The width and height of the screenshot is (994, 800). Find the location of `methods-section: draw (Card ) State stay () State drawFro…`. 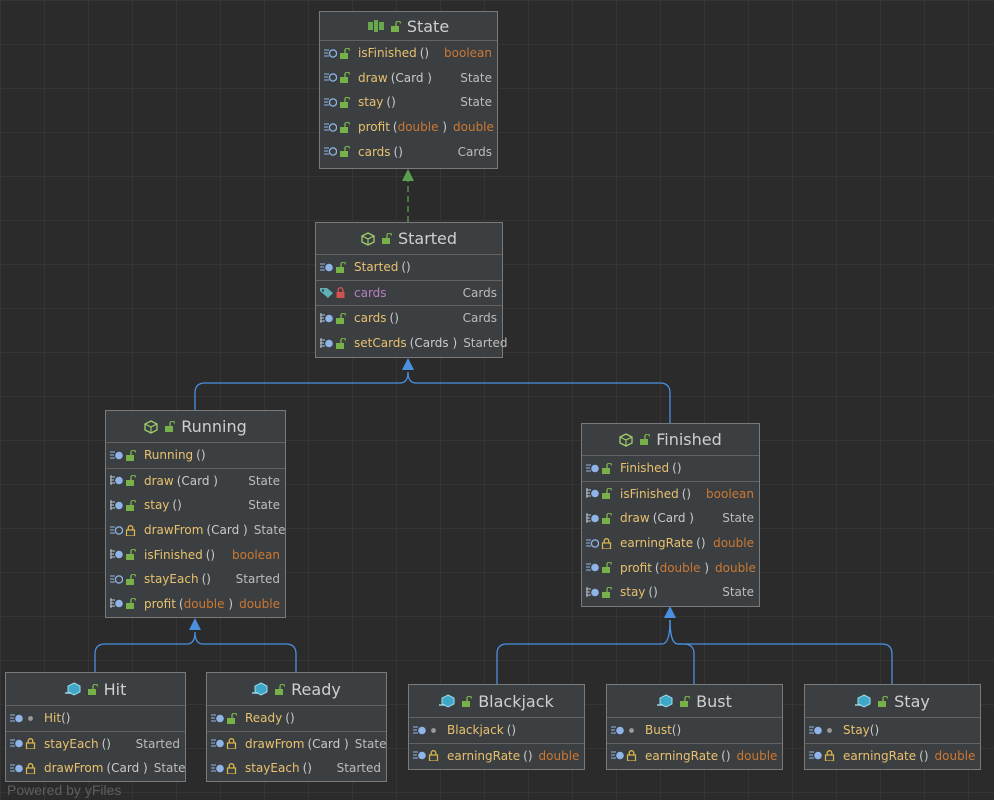

methods-section: draw (Card ) State stay () State drawFro… is located at coordinates (195, 543).